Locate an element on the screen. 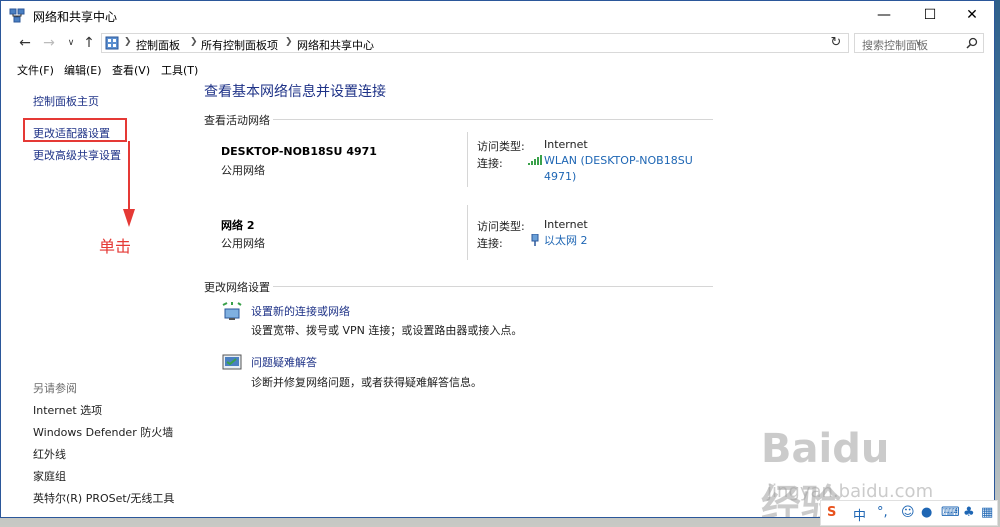 The image size is (1000, 527). minimize-button: — is located at coordinates (884, 15).